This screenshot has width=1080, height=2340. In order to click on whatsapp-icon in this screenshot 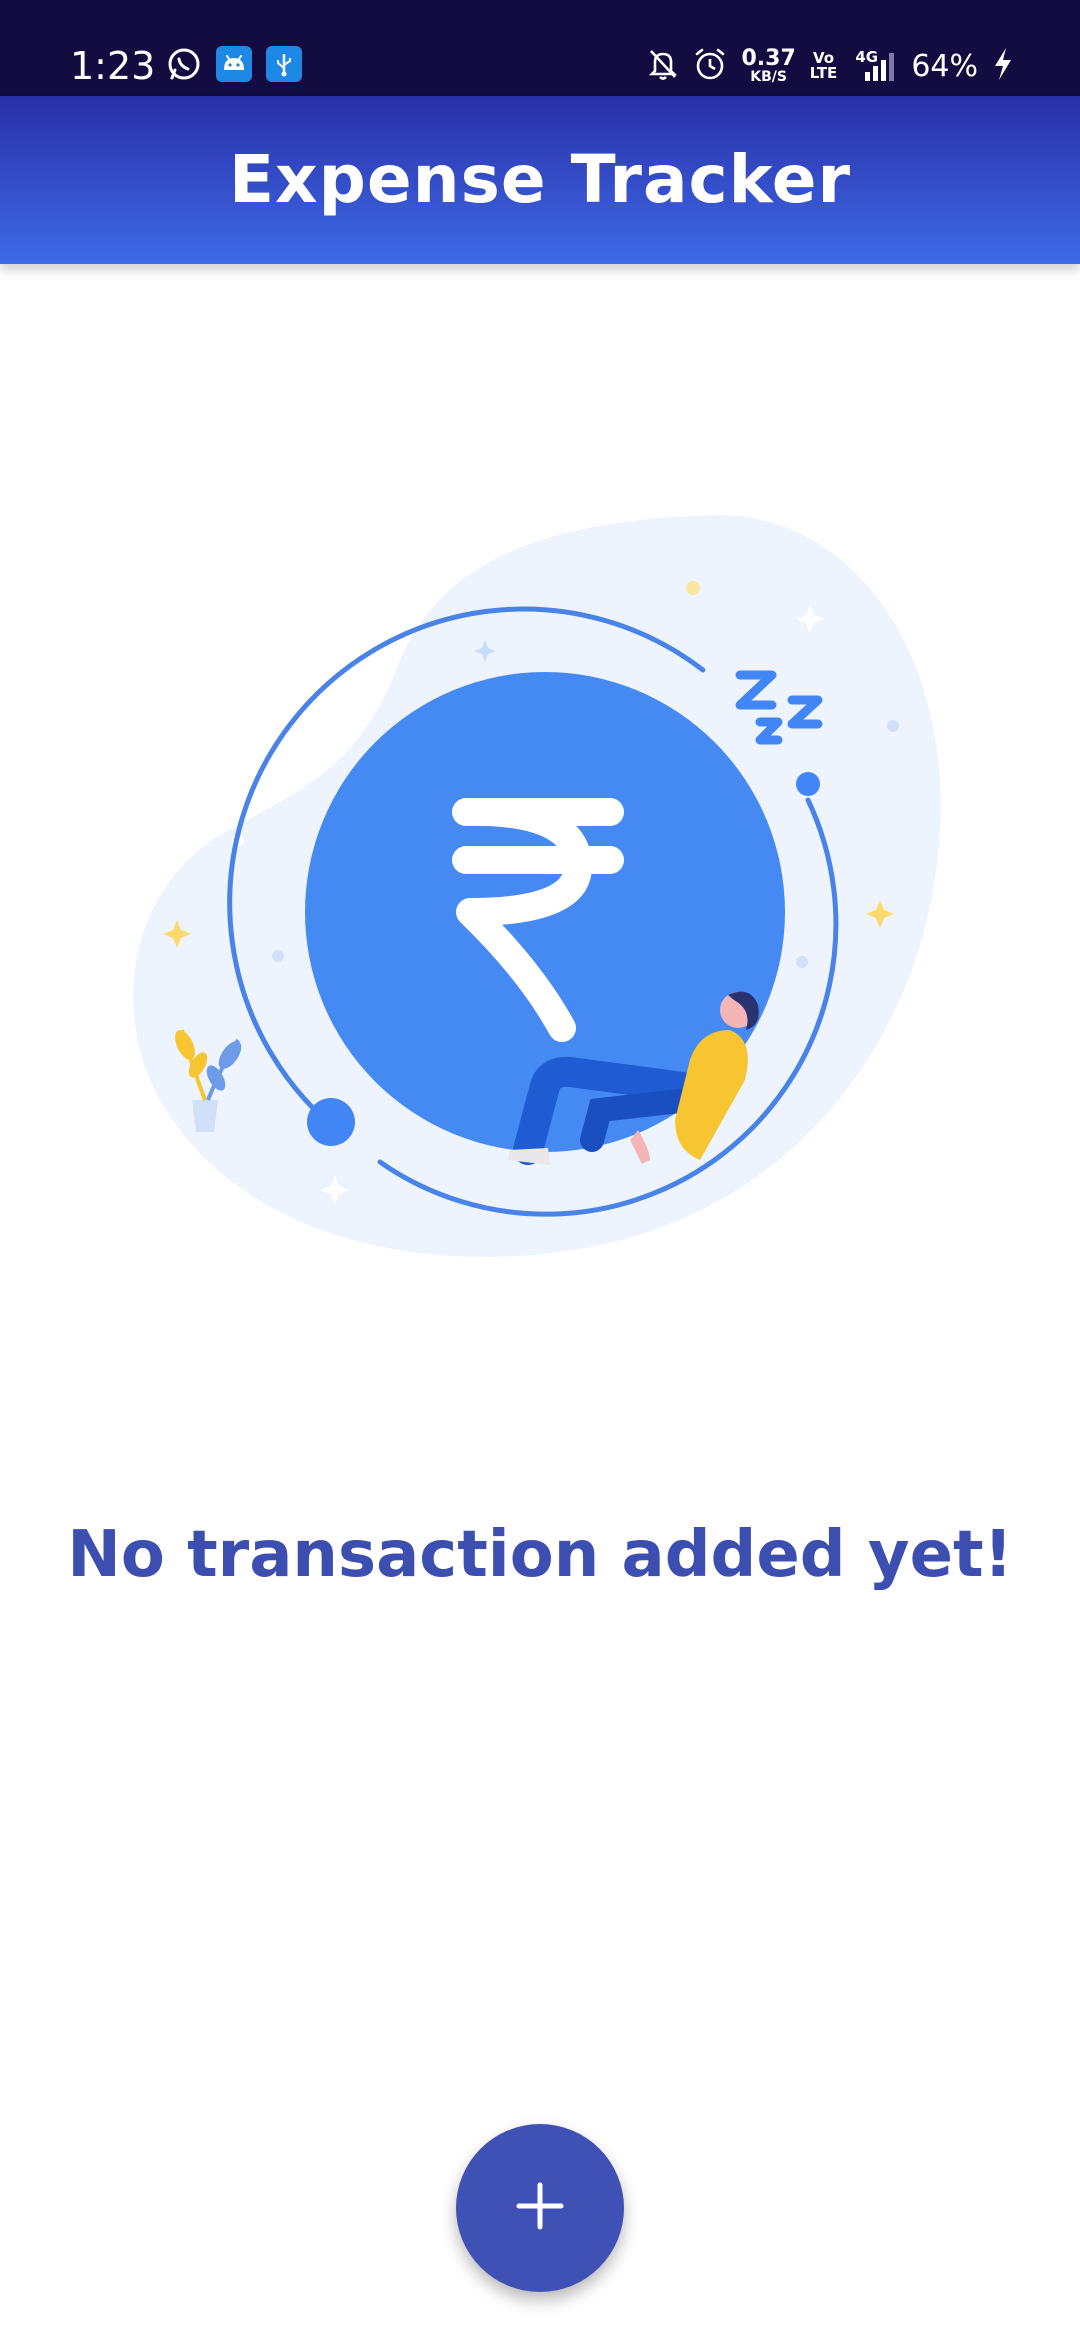, I will do `click(184, 66)`.